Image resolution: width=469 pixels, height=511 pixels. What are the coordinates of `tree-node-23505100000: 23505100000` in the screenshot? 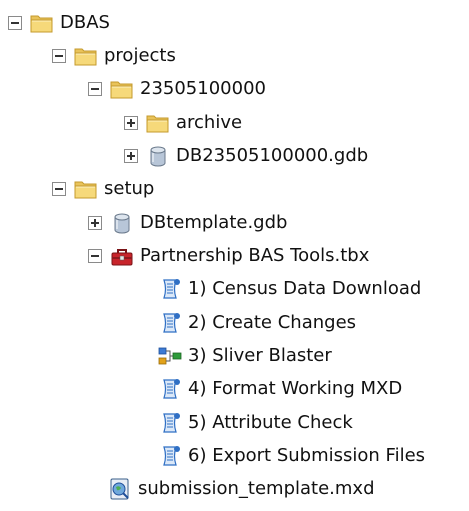 It's located at (177, 89).